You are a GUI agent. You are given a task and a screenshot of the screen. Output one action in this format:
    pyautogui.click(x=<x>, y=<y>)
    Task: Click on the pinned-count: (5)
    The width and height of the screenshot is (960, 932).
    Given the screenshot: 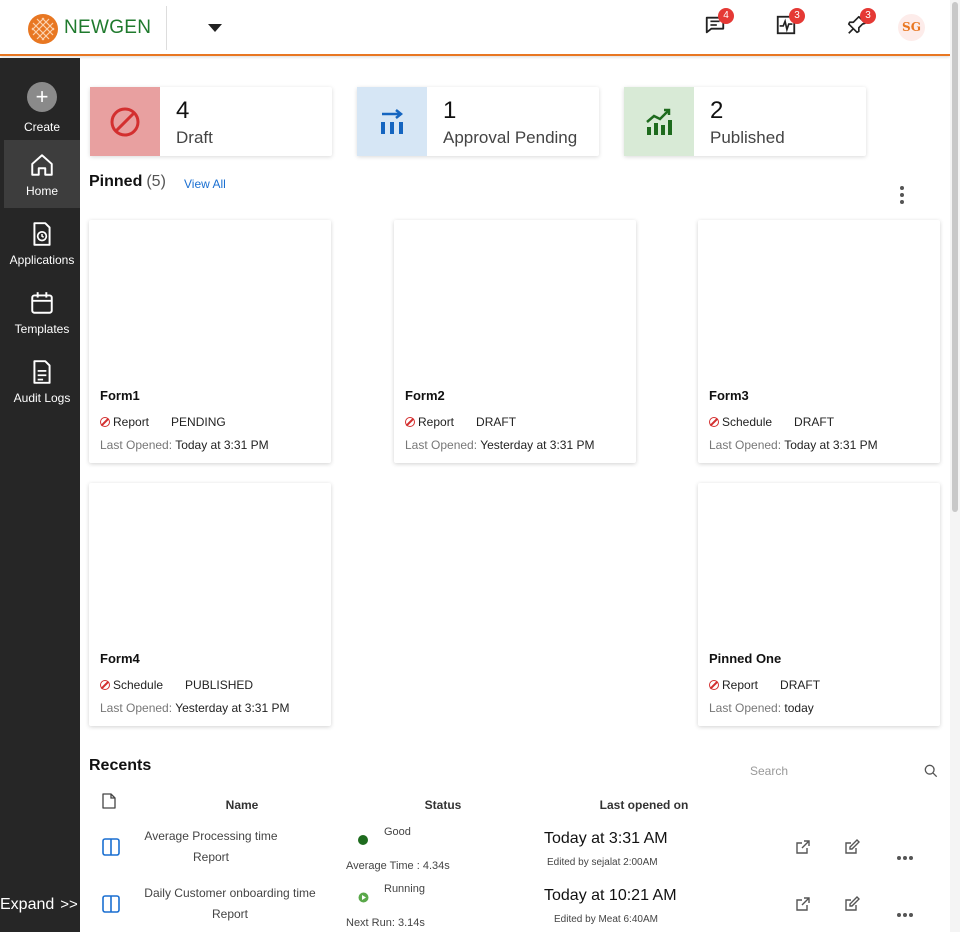 What is the action you would take?
    pyautogui.click(x=156, y=181)
    